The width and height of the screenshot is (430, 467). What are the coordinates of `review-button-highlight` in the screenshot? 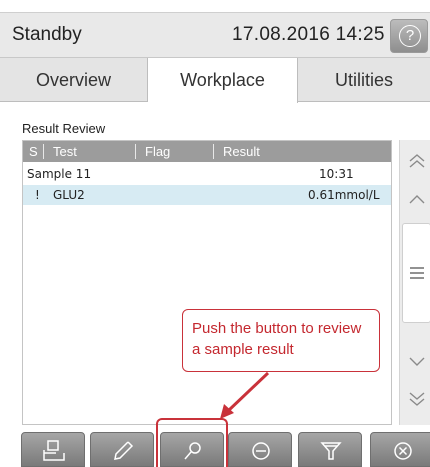 It's located at (192, 442).